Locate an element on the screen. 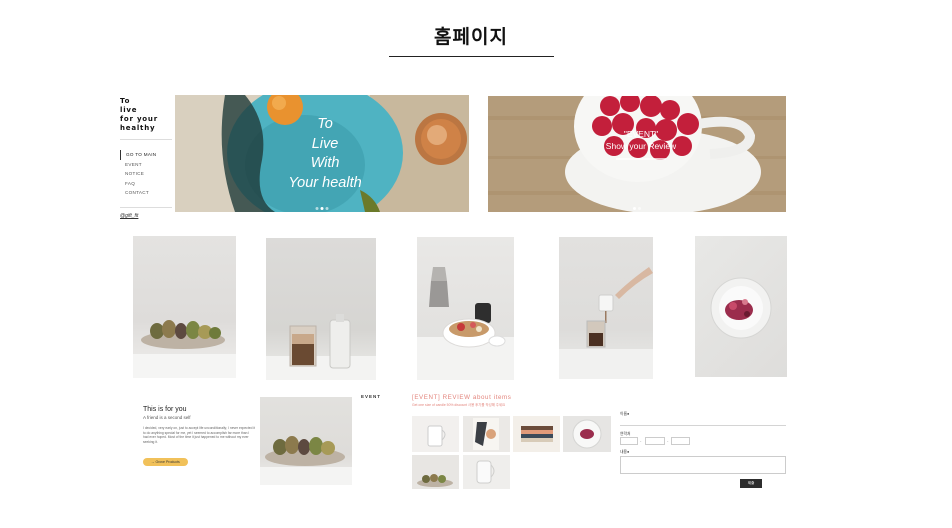  nav-item-notice: NOTICE is located at coordinates (138, 174).